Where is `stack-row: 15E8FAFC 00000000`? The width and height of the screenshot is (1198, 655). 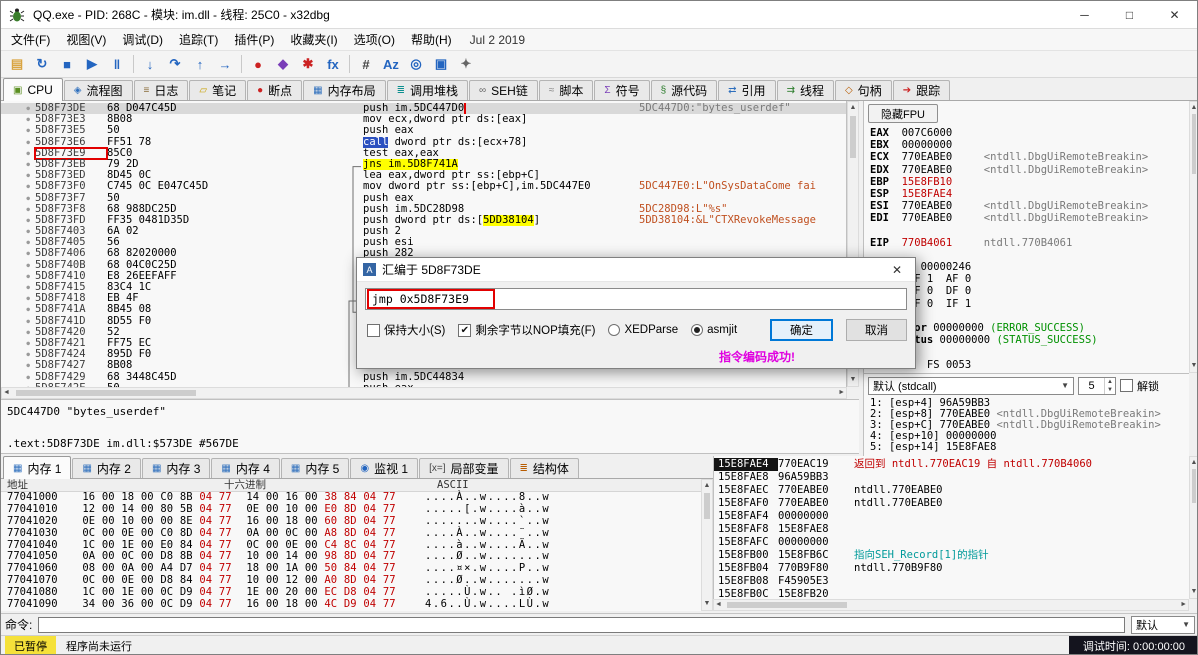 stack-row: 15E8FAFC 00000000 is located at coordinates (951, 542).